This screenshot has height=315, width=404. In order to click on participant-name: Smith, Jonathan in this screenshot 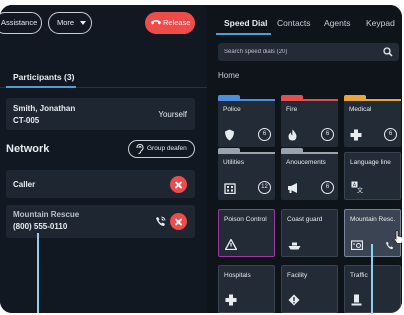, I will do `click(44, 108)`.